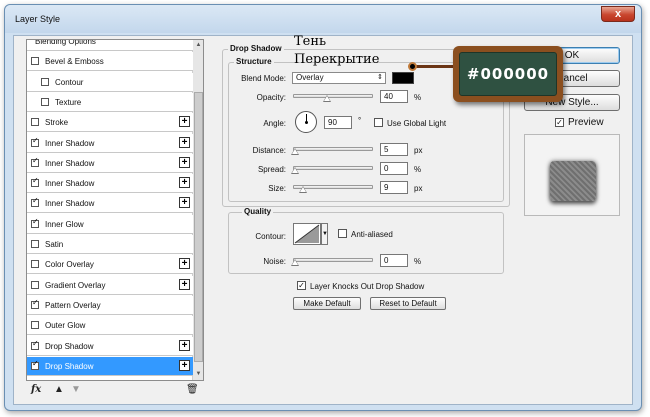 The height and width of the screenshot is (417, 650). Describe the element at coordinates (295, 262) in the screenshot. I see `noise-slider-knob` at that location.